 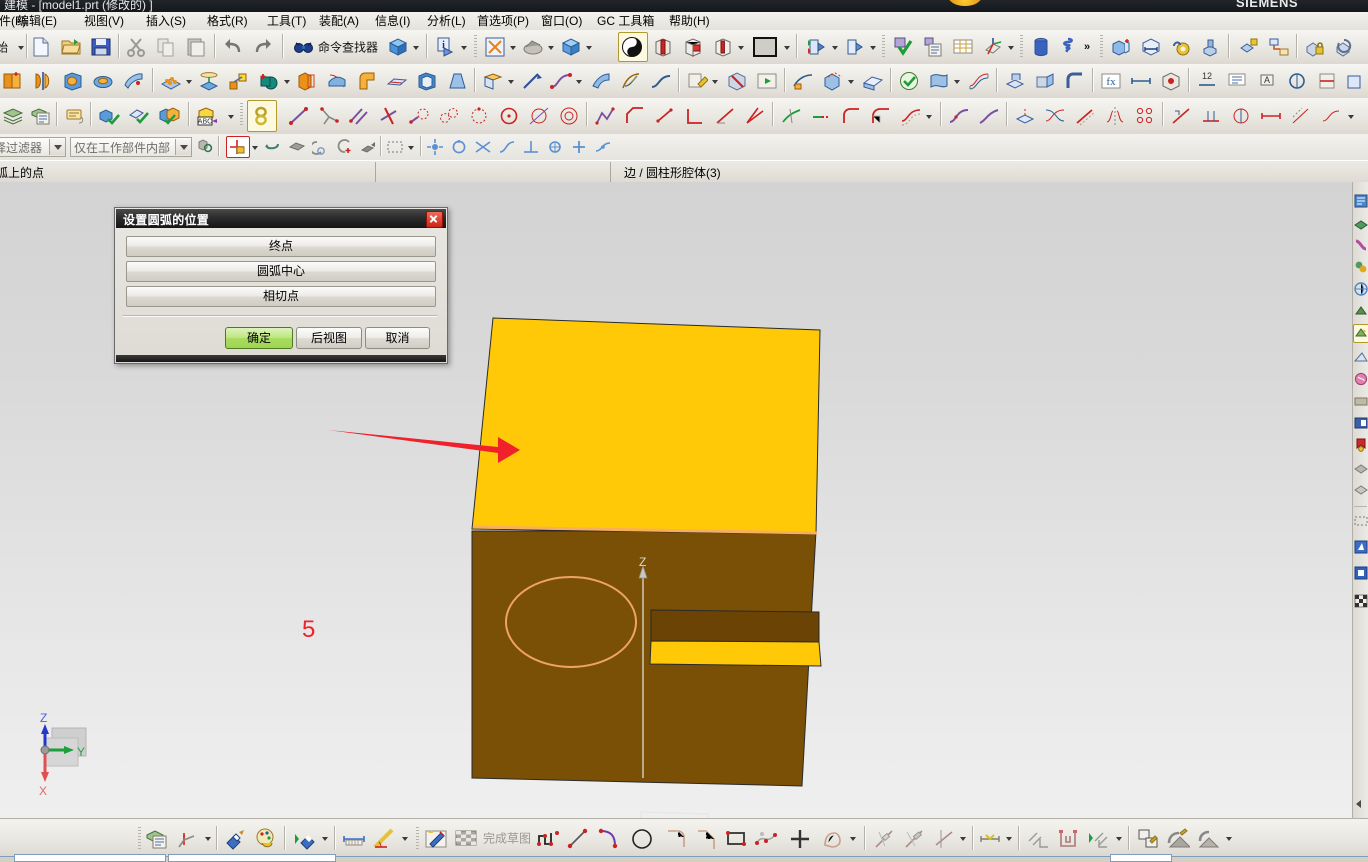 I want to click on rectangle-select-icon, so click(x=395, y=147).